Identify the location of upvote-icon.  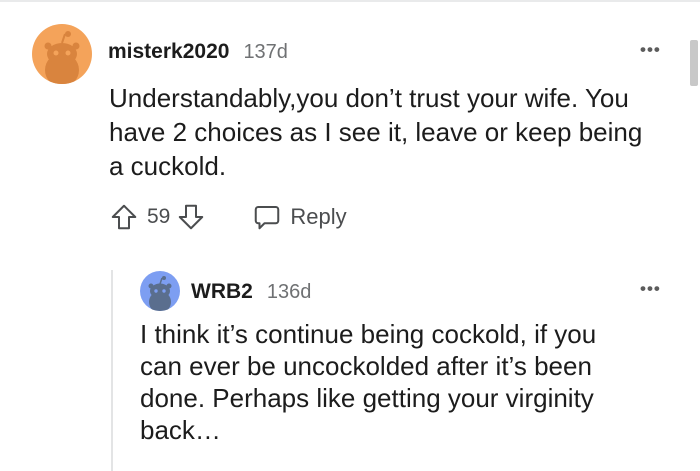
(124, 217).